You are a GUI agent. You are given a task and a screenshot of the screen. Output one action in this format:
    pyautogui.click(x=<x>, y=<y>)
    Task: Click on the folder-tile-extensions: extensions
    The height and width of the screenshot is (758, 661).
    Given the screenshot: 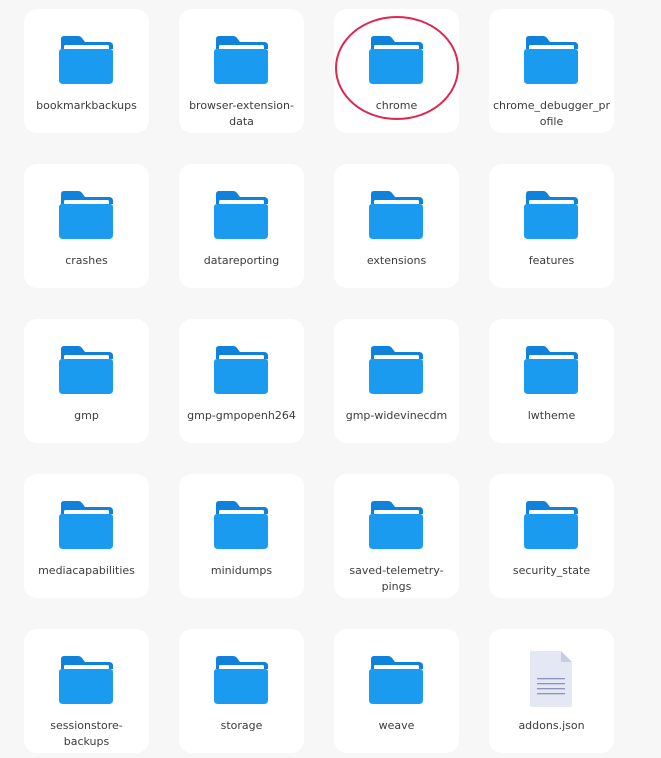 What is the action you would take?
    pyautogui.click(x=396, y=226)
    